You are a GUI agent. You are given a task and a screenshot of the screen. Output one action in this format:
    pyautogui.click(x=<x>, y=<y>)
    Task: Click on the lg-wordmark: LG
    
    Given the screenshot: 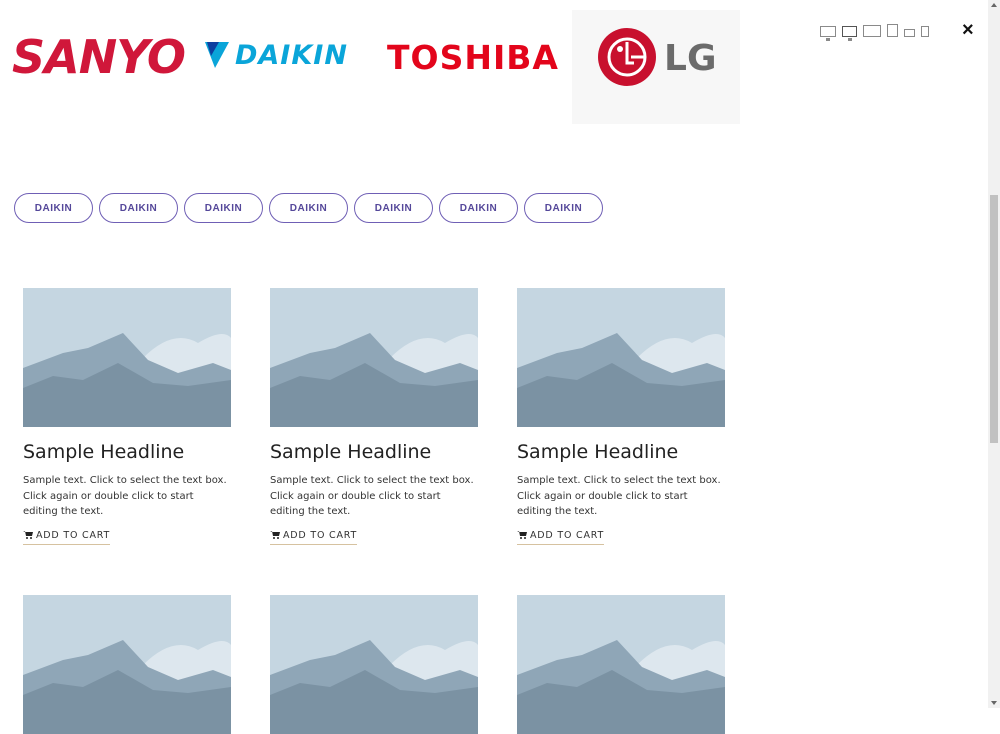 What is the action you would take?
    pyautogui.click(x=690, y=58)
    